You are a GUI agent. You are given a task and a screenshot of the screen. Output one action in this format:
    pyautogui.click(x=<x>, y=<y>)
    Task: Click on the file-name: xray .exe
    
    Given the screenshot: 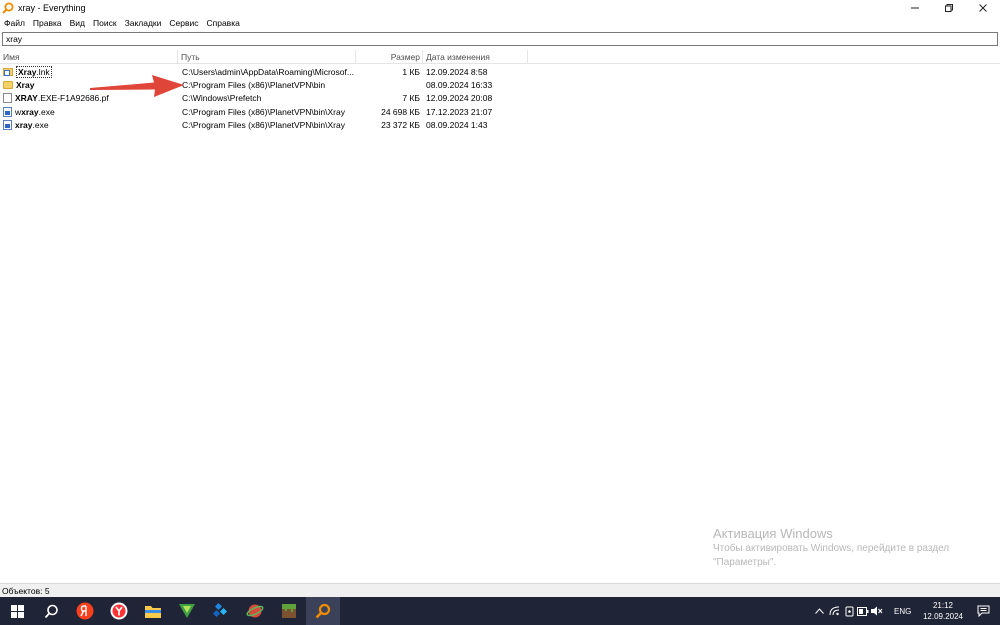 What is the action you would take?
    pyautogui.click(x=89, y=124)
    